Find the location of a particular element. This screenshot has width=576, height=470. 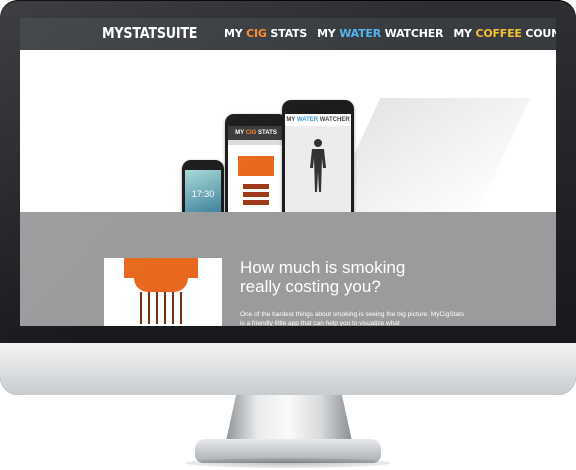

cig-date-bar is located at coordinates (256, 142).